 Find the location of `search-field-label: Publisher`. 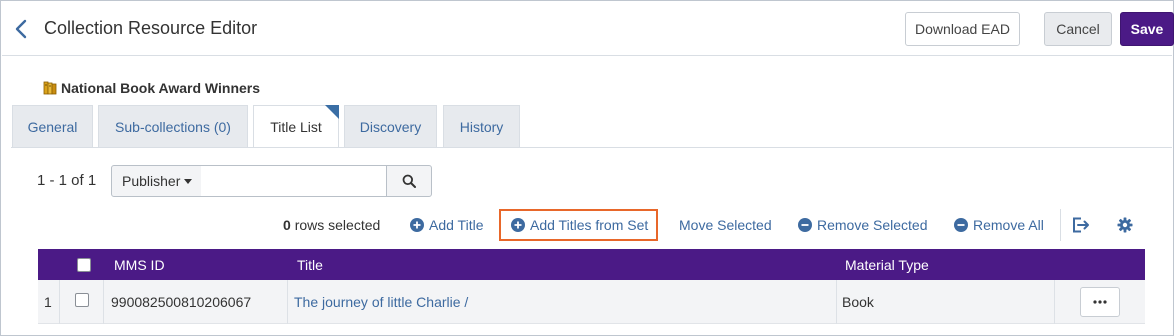

search-field-label: Publisher is located at coordinates (151, 181).